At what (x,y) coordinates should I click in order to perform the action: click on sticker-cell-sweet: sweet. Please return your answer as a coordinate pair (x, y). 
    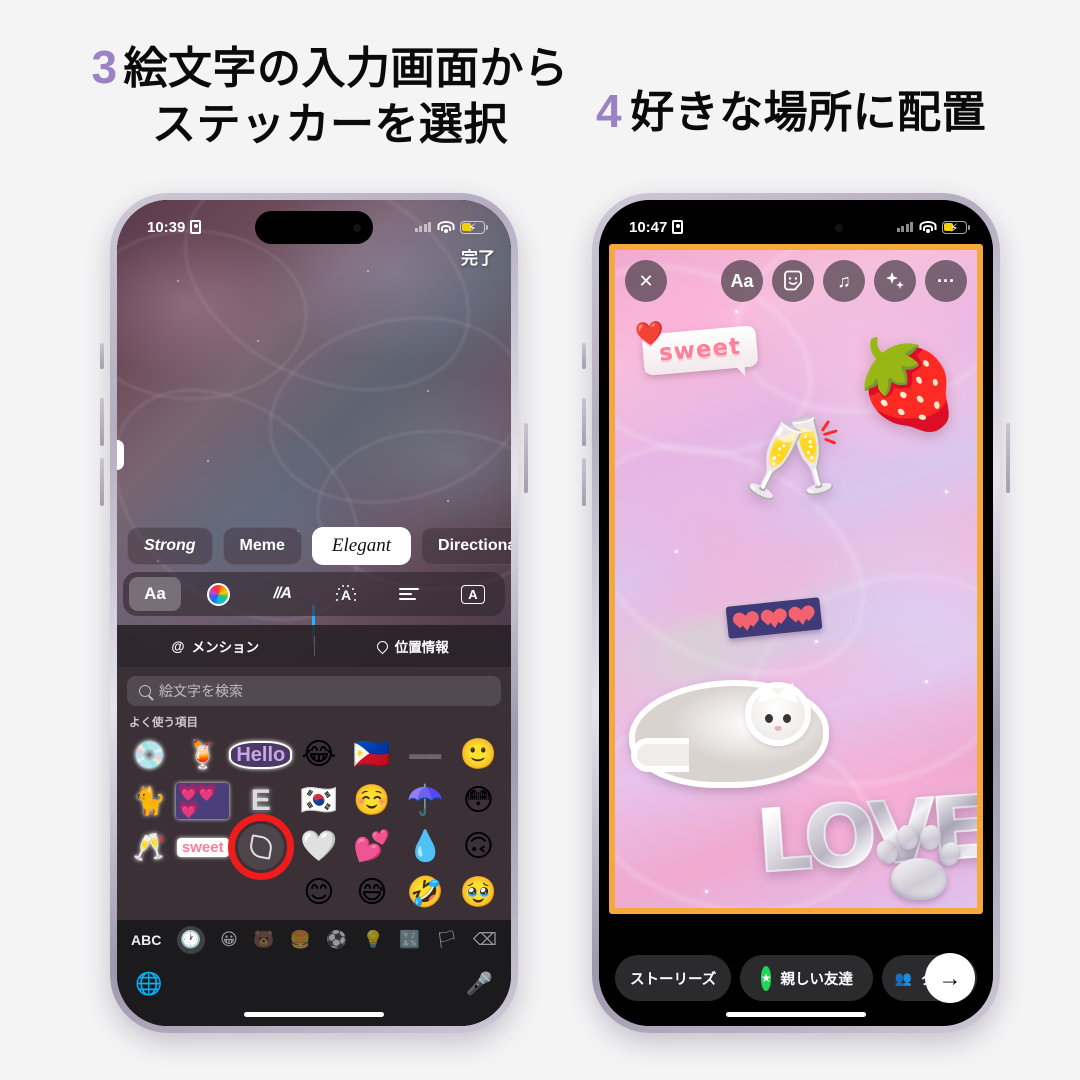
    Looking at the image, I should click on (202, 847).